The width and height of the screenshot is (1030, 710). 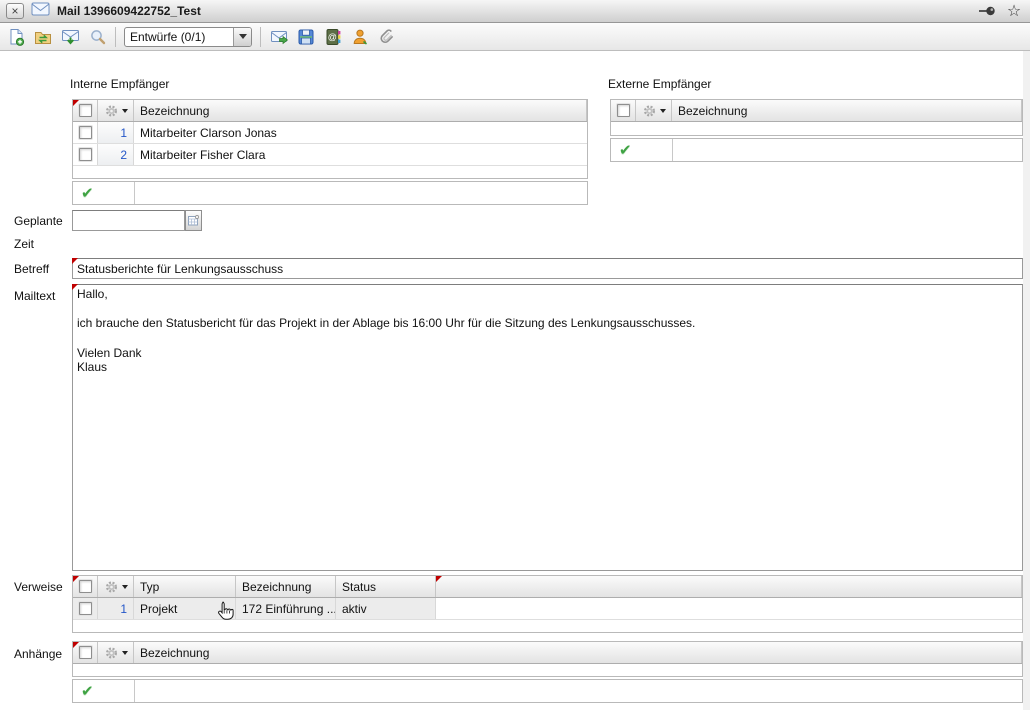 What do you see at coordinates (193, 220) in the screenshot?
I see `date-picker-button` at bounding box center [193, 220].